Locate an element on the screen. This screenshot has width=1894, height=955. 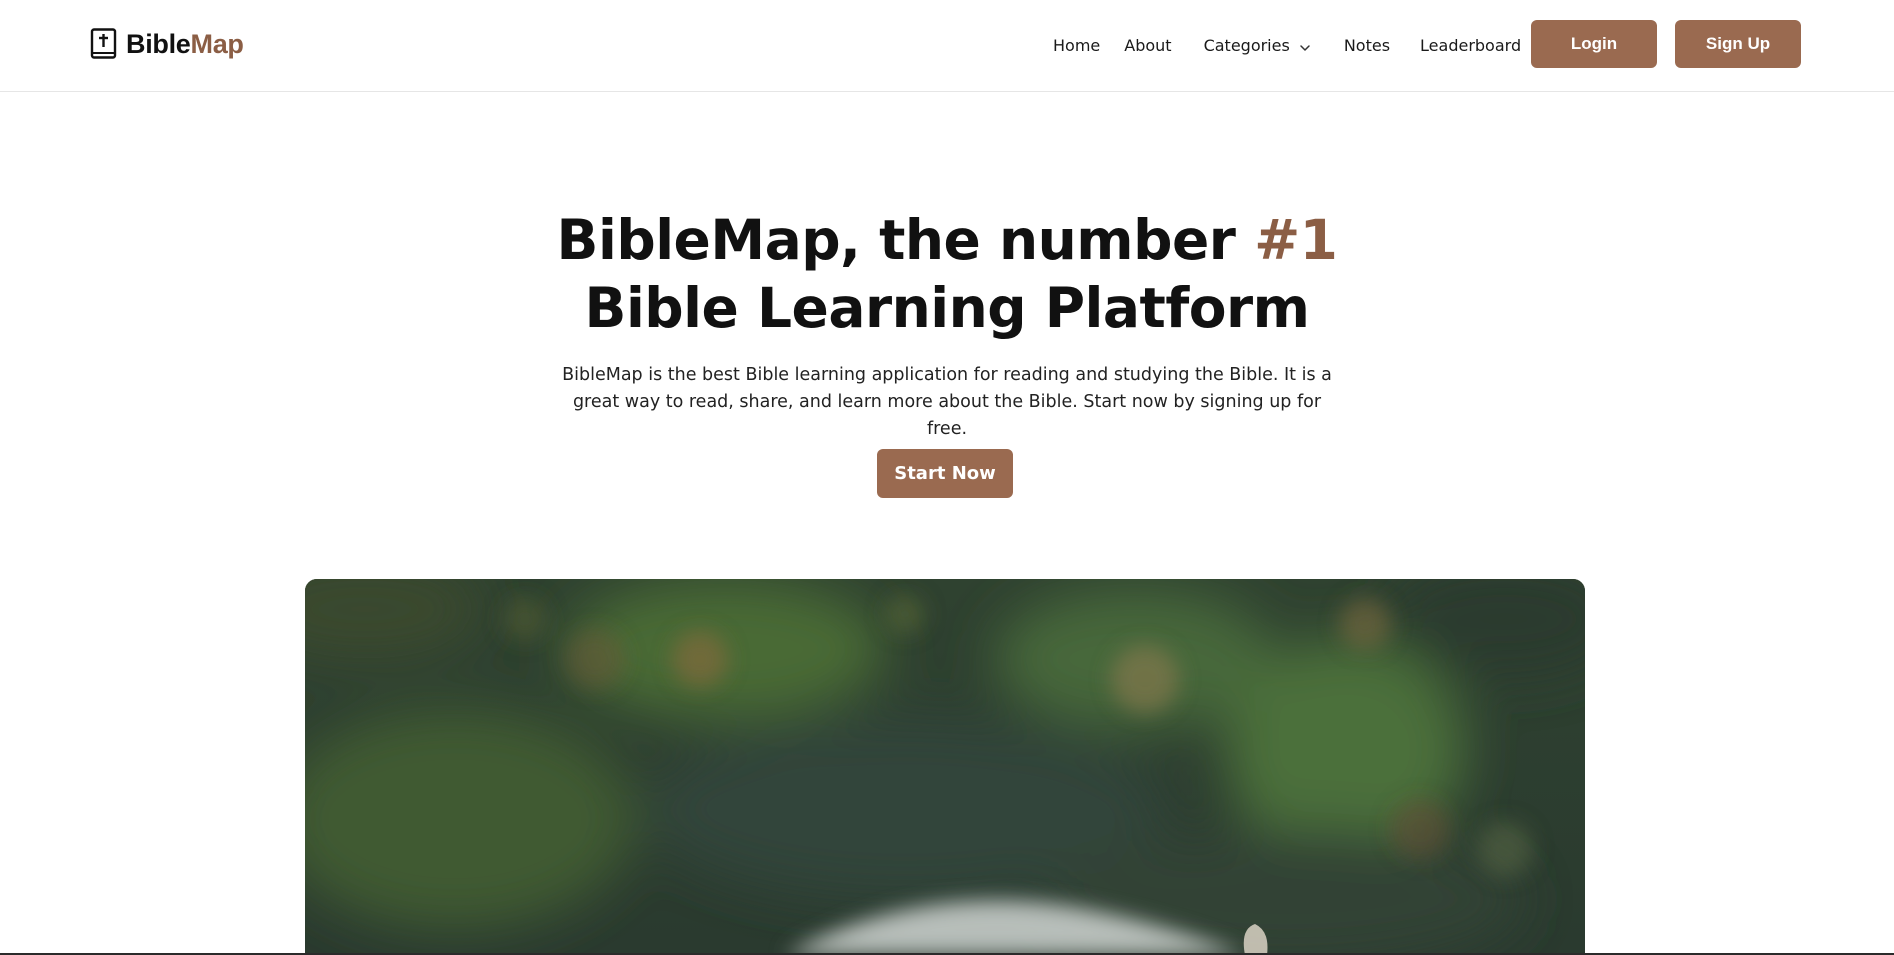
chevron-down-icon is located at coordinates (1305, 45).